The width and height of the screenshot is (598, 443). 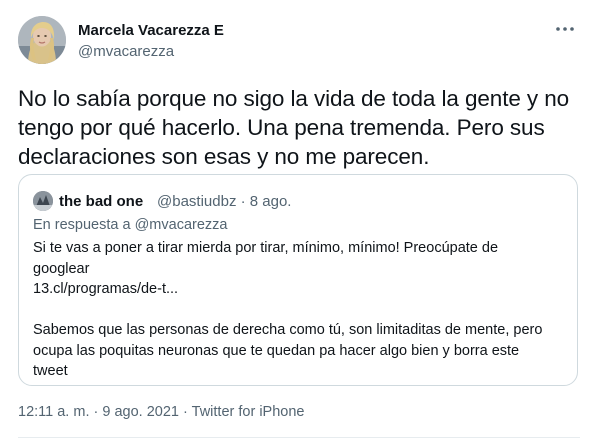 What do you see at coordinates (181, 225) in the screenshot?
I see `quoted-reply-mention: @mvacarezza` at bounding box center [181, 225].